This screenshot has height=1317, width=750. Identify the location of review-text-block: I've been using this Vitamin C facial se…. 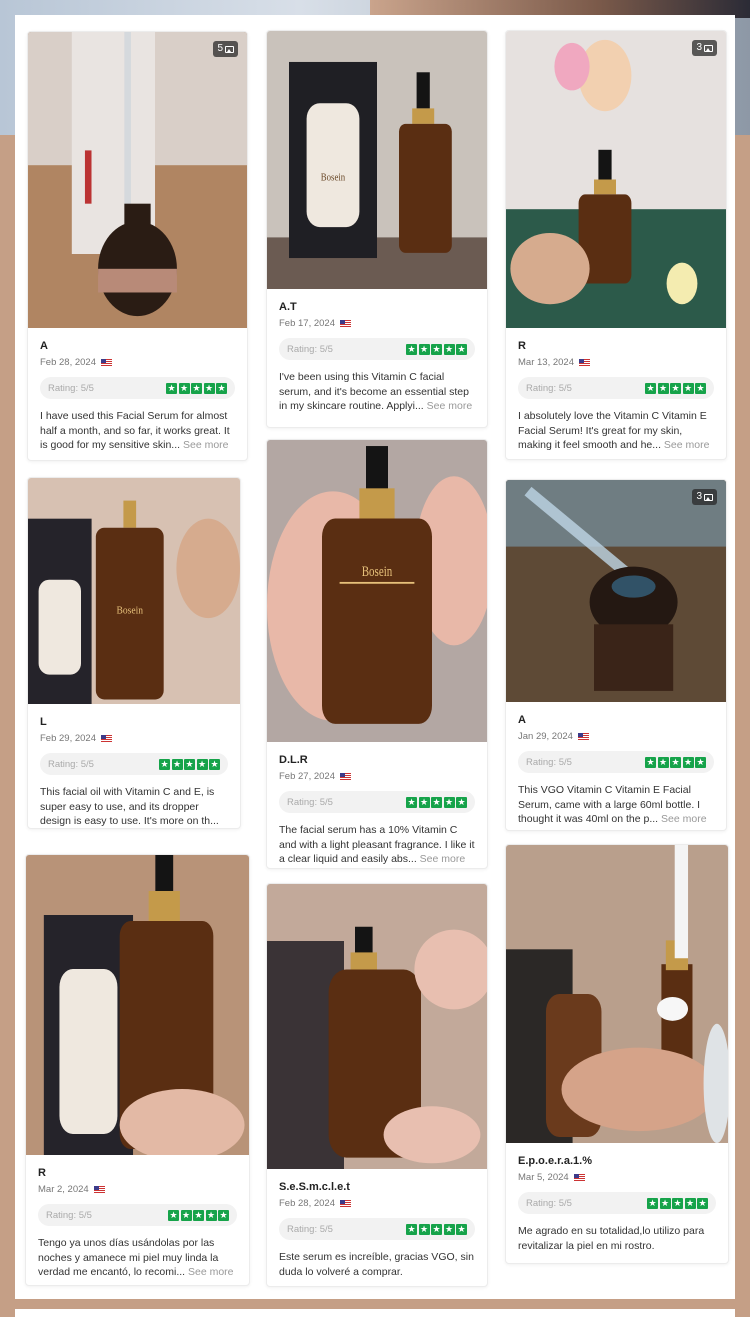
(377, 392).